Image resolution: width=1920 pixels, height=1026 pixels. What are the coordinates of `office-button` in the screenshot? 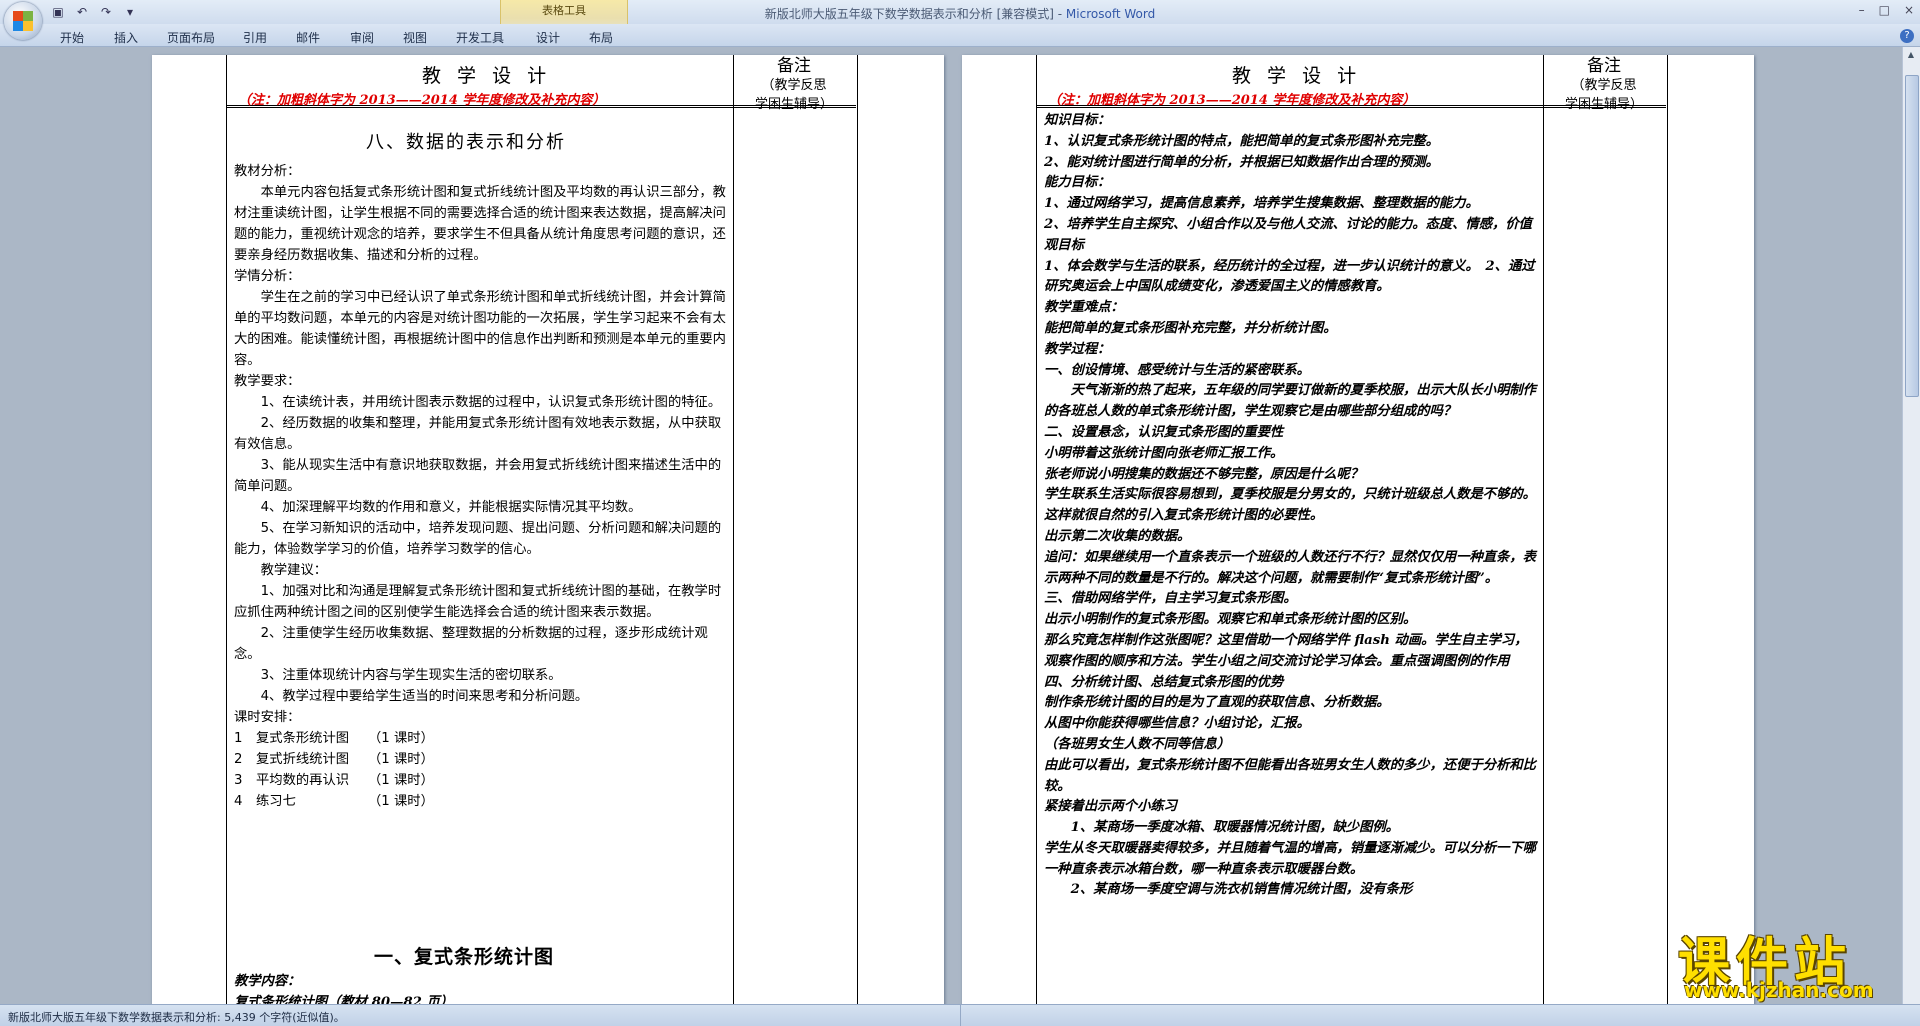 It's located at (23, 21).